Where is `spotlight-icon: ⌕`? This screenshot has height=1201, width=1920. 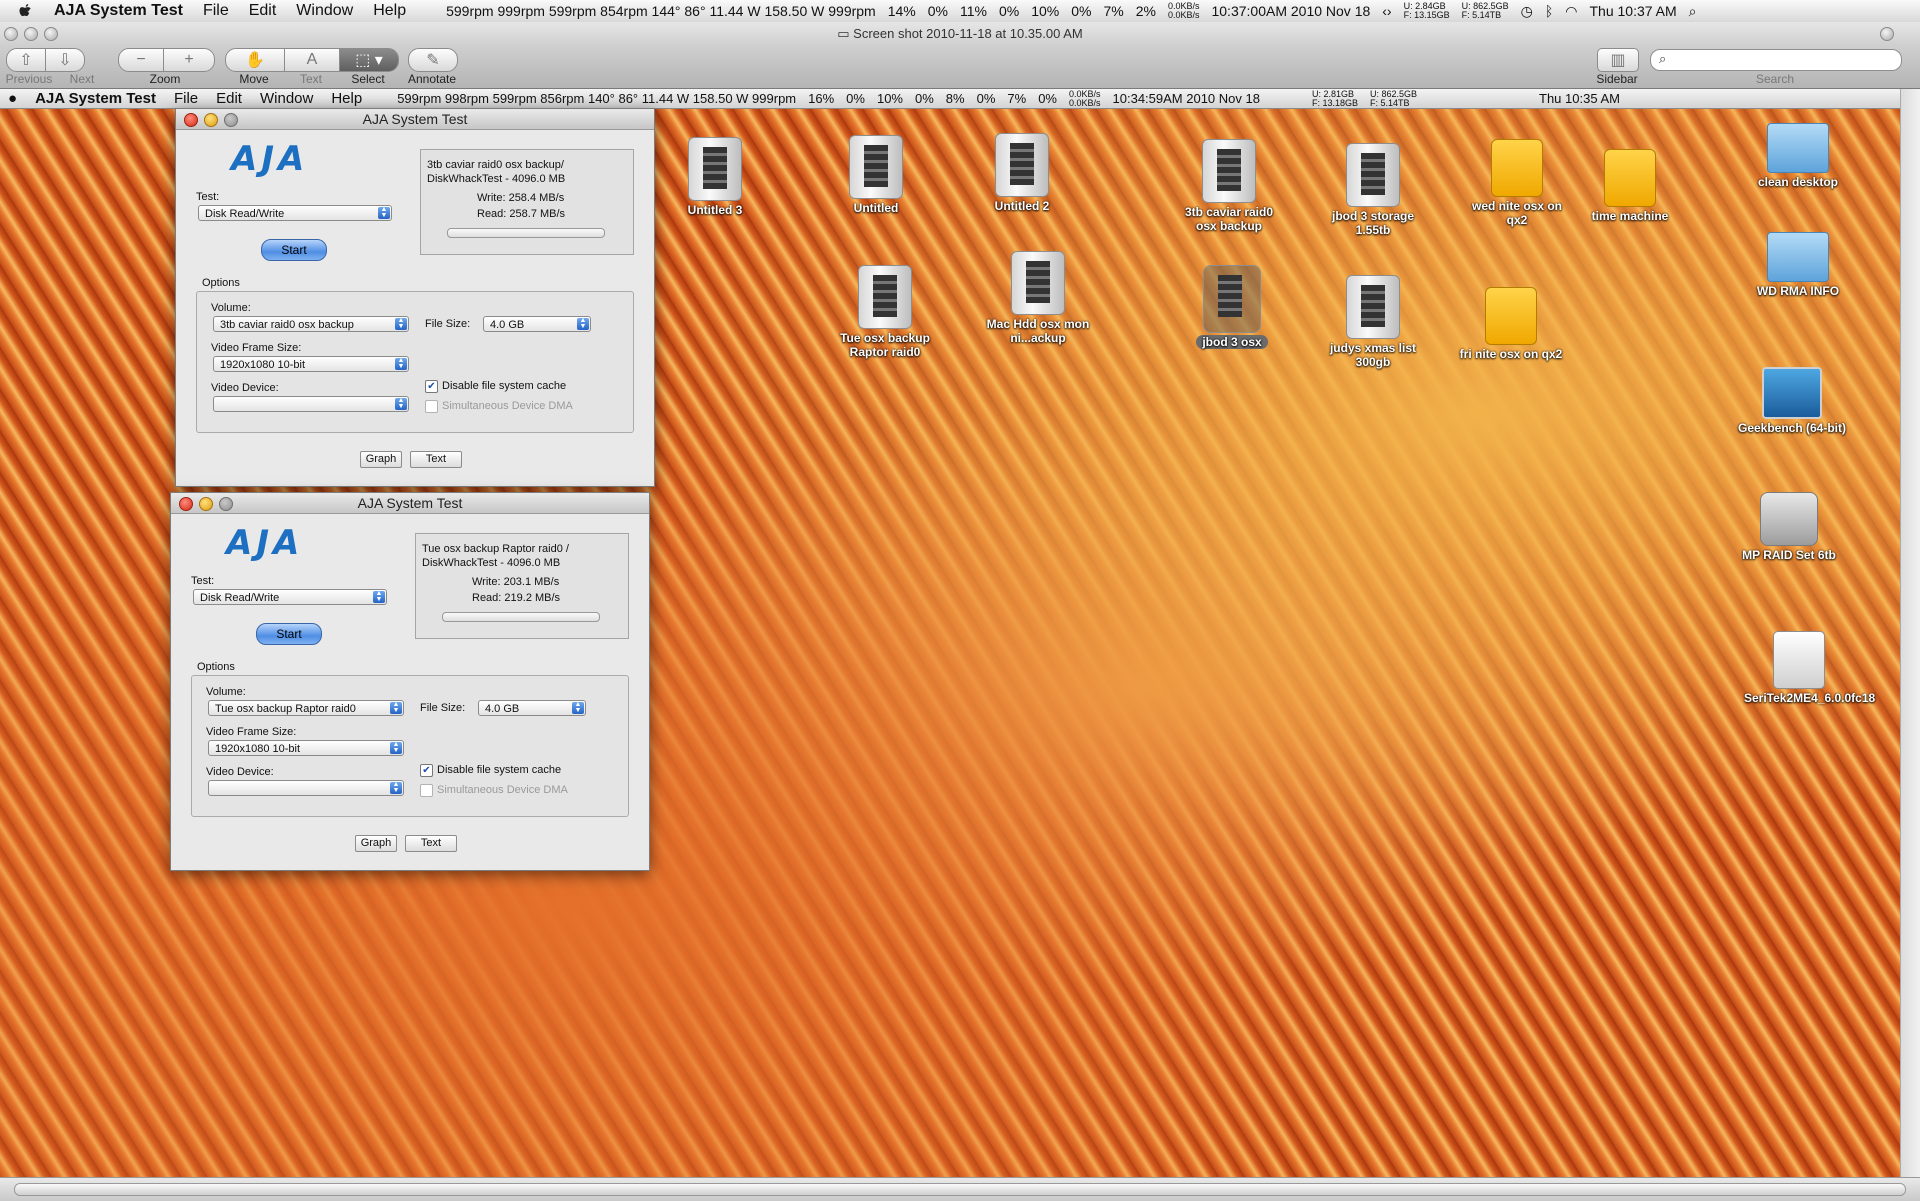
spotlight-icon: ⌕ is located at coordinates (1693, 11).